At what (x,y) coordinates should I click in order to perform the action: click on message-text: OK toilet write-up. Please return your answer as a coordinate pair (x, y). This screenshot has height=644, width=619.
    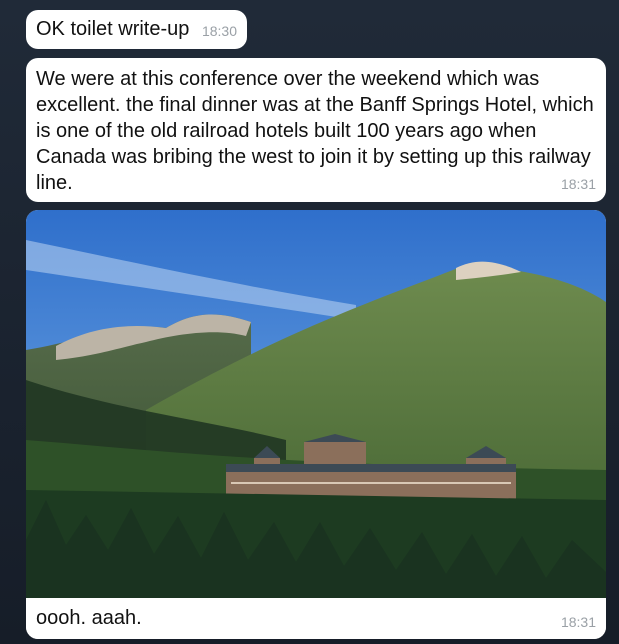
    Looking at the image, I should click on (113, 29).